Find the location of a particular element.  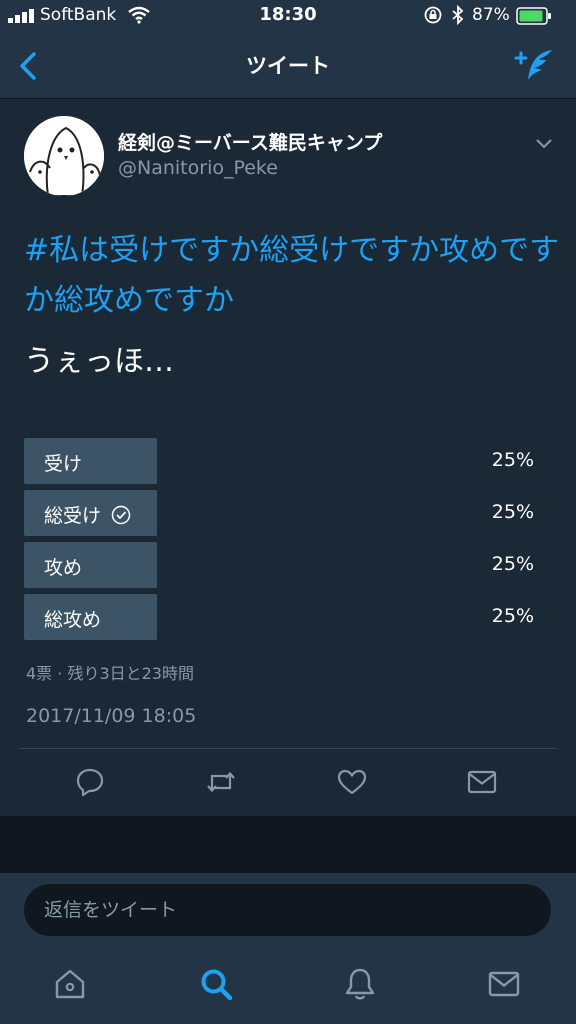

messages-icon is located at coordinates (504, 984).